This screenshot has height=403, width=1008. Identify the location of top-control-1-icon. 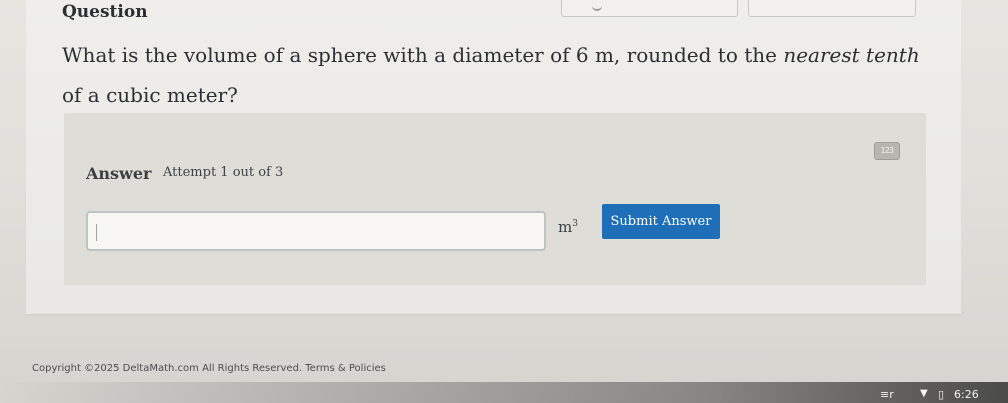
(597, 7).